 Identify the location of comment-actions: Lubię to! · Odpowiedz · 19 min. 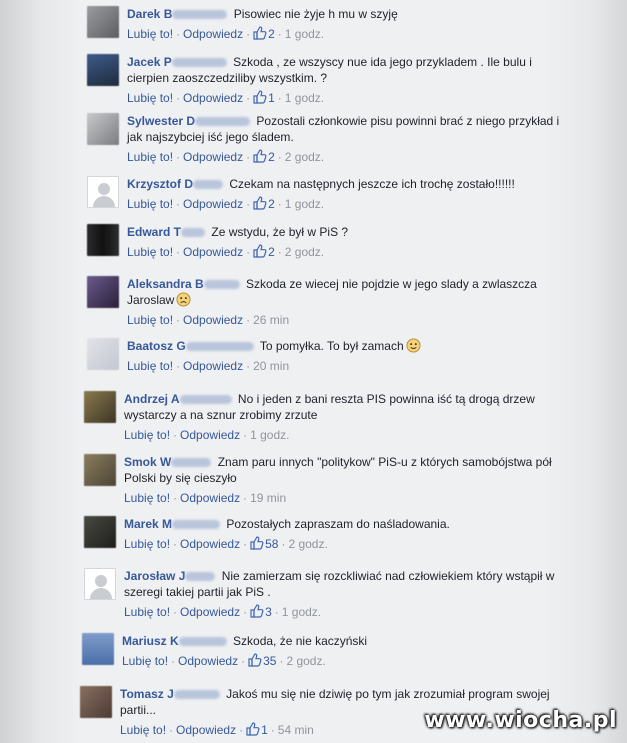
(205, 498).